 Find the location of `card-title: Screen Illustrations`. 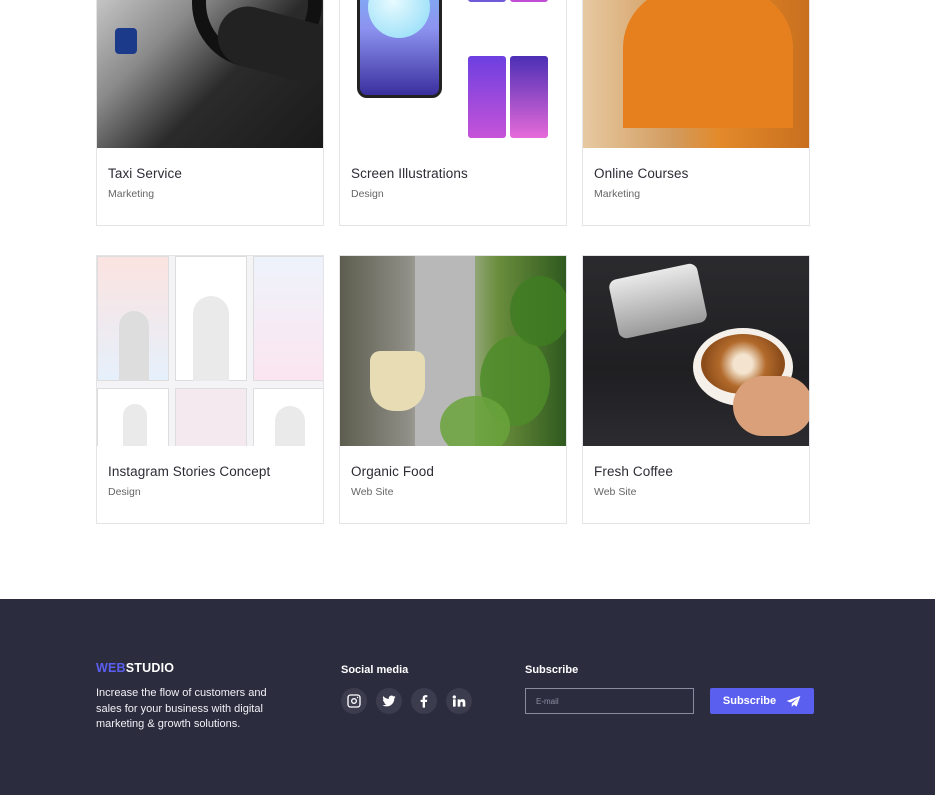

card-title: Screen Illustrations is located at coordinates (409, 173).